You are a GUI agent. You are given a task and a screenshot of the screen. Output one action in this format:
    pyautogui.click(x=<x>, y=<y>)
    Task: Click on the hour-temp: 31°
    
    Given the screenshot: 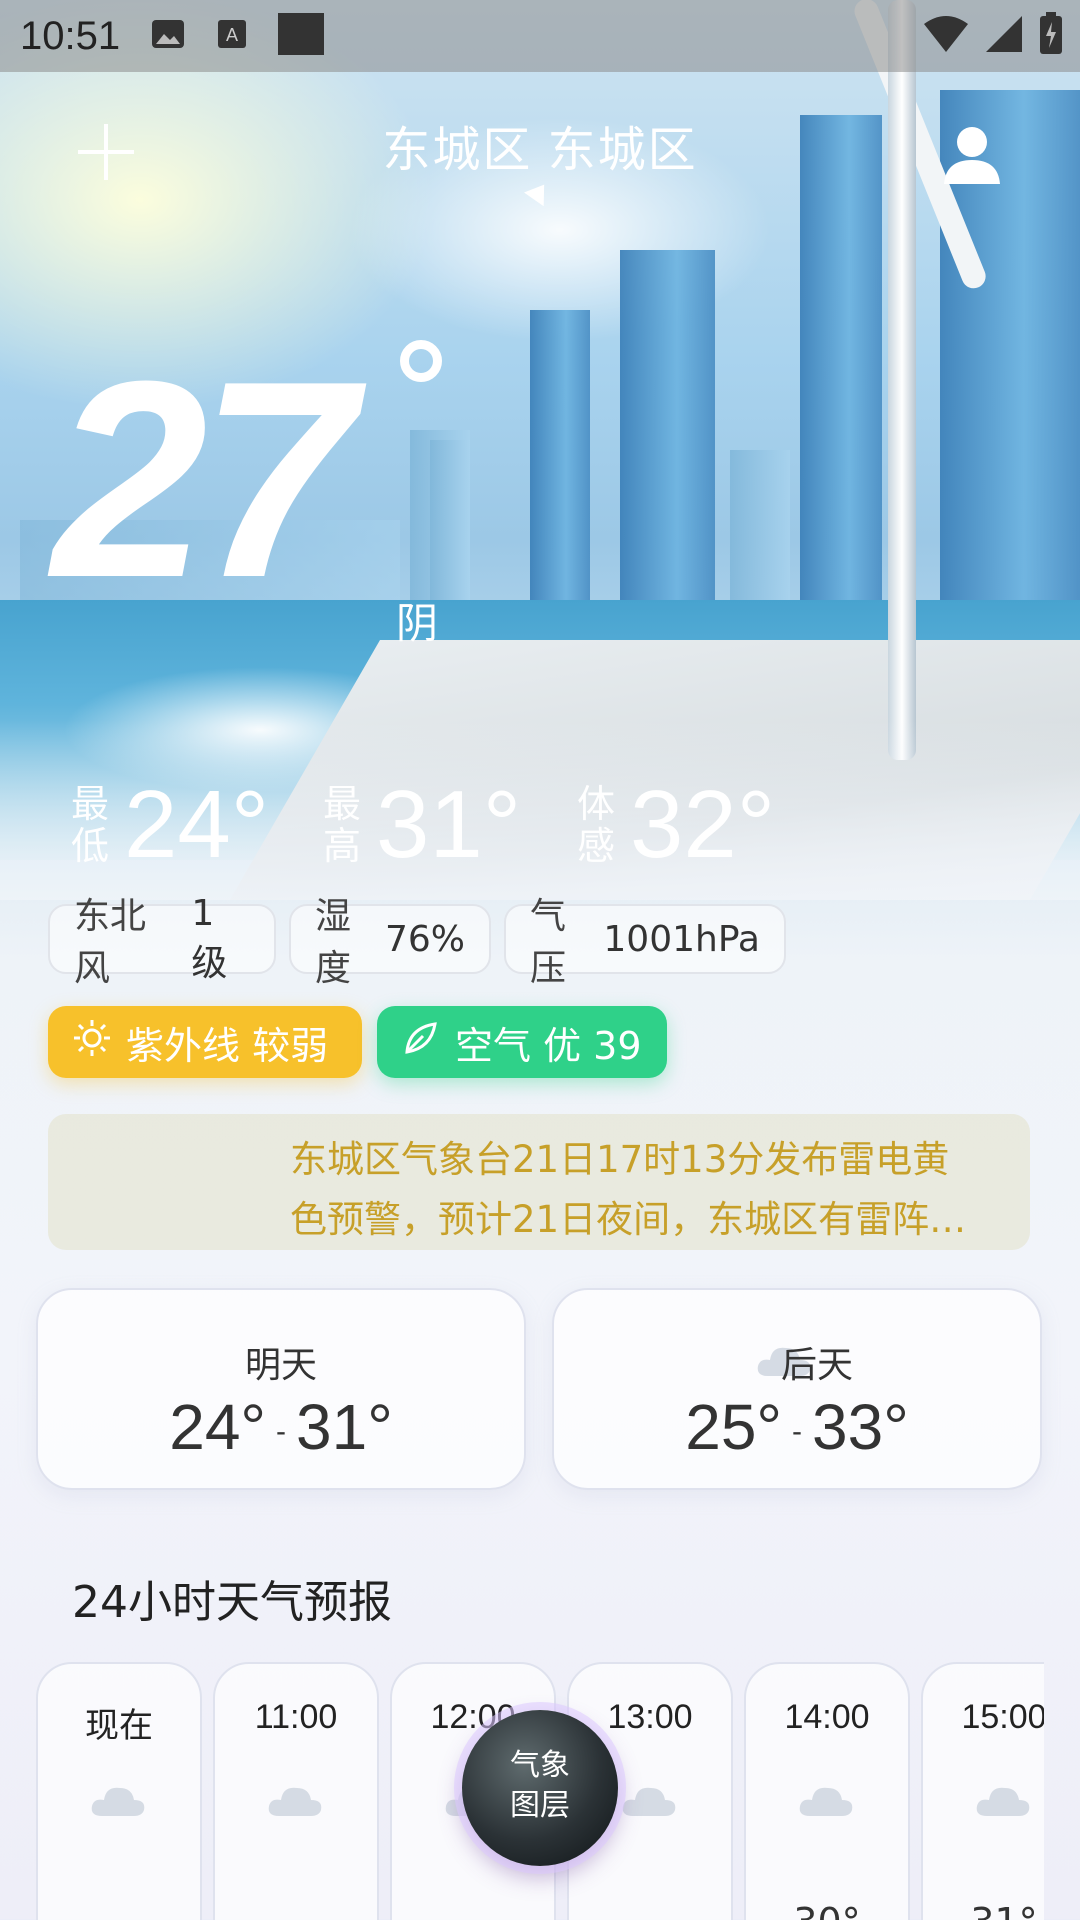 What is the action you would take?
    pyautogui.click(x=983, y=1910)
    